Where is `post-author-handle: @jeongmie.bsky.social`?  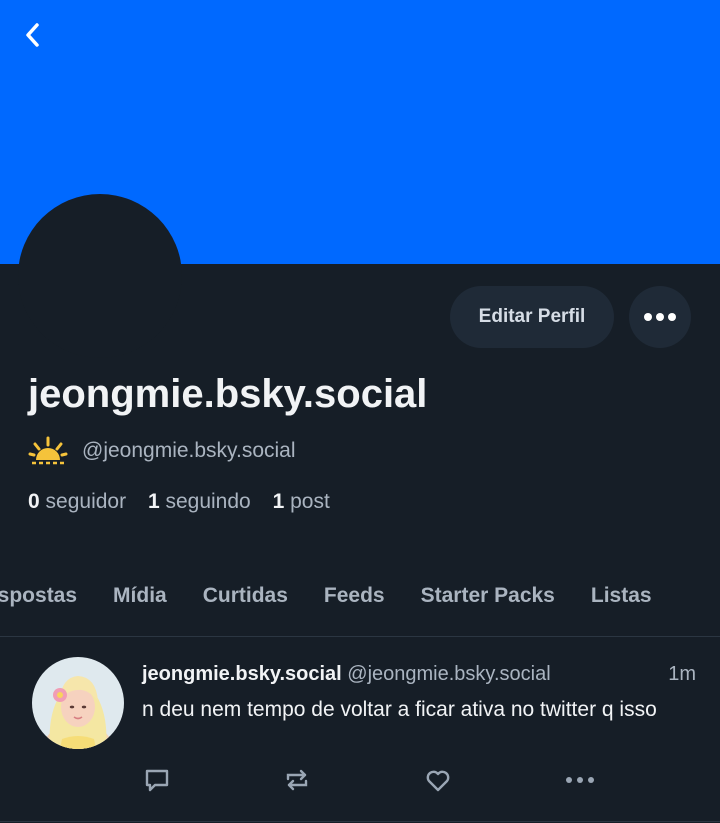 post-author-handle: @jeongmie.bsky.social is located at coordinates (448, 674).